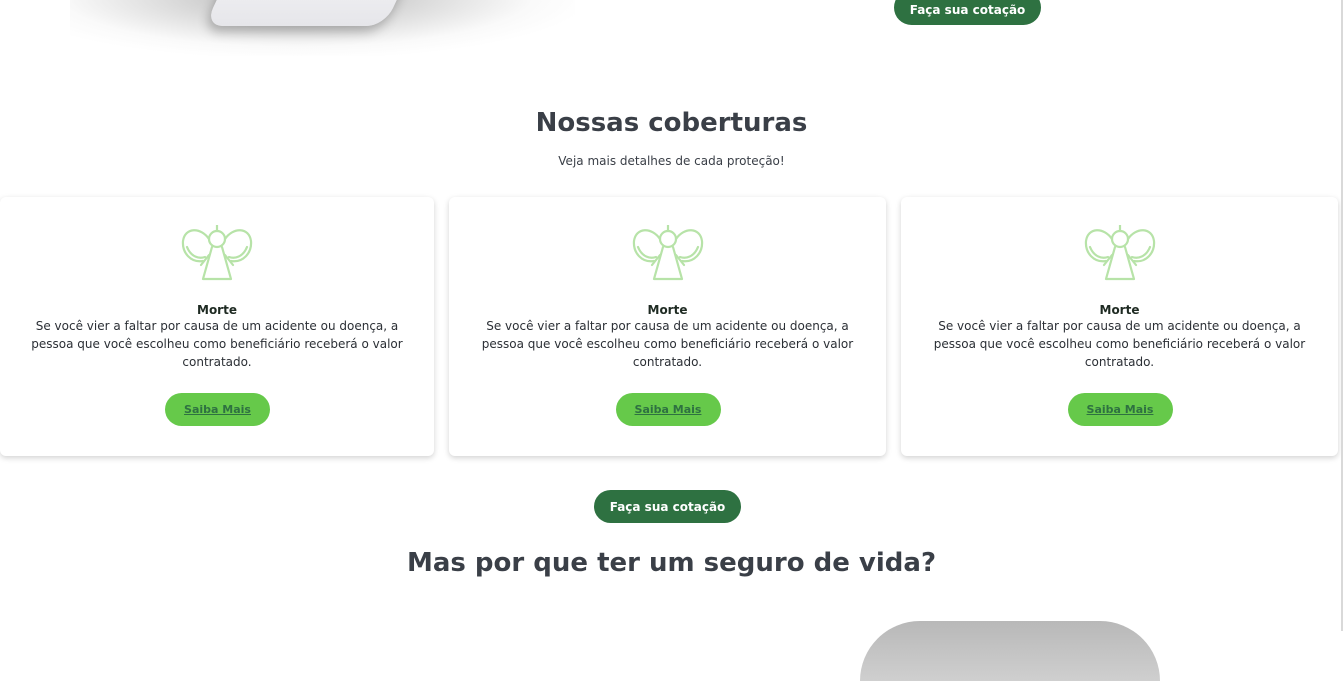 The width and height of the screenshot is (1343, 681). Describe the element at coordinates (1010, 651) in the screenshot. I see `bottom-section-image` at that location.